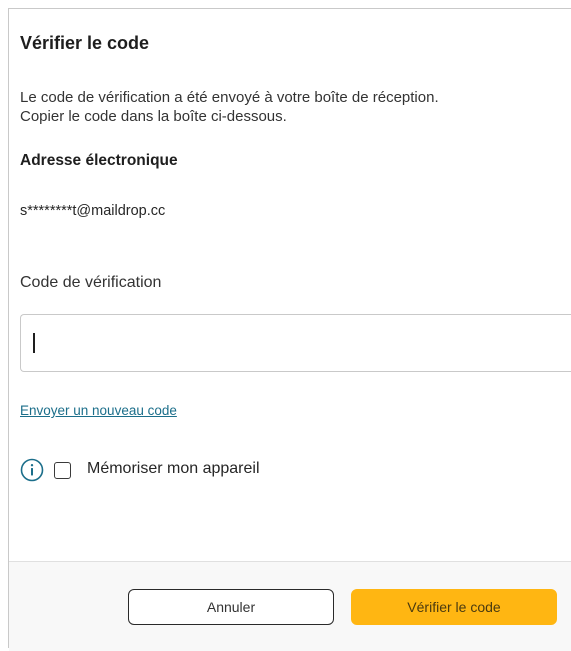 Image resolution: width=571 pixels, height=651 pixels. Describe the element at coordinates (231, 607) in the screenshot. I see `cancel-button: Annuler` at that location.